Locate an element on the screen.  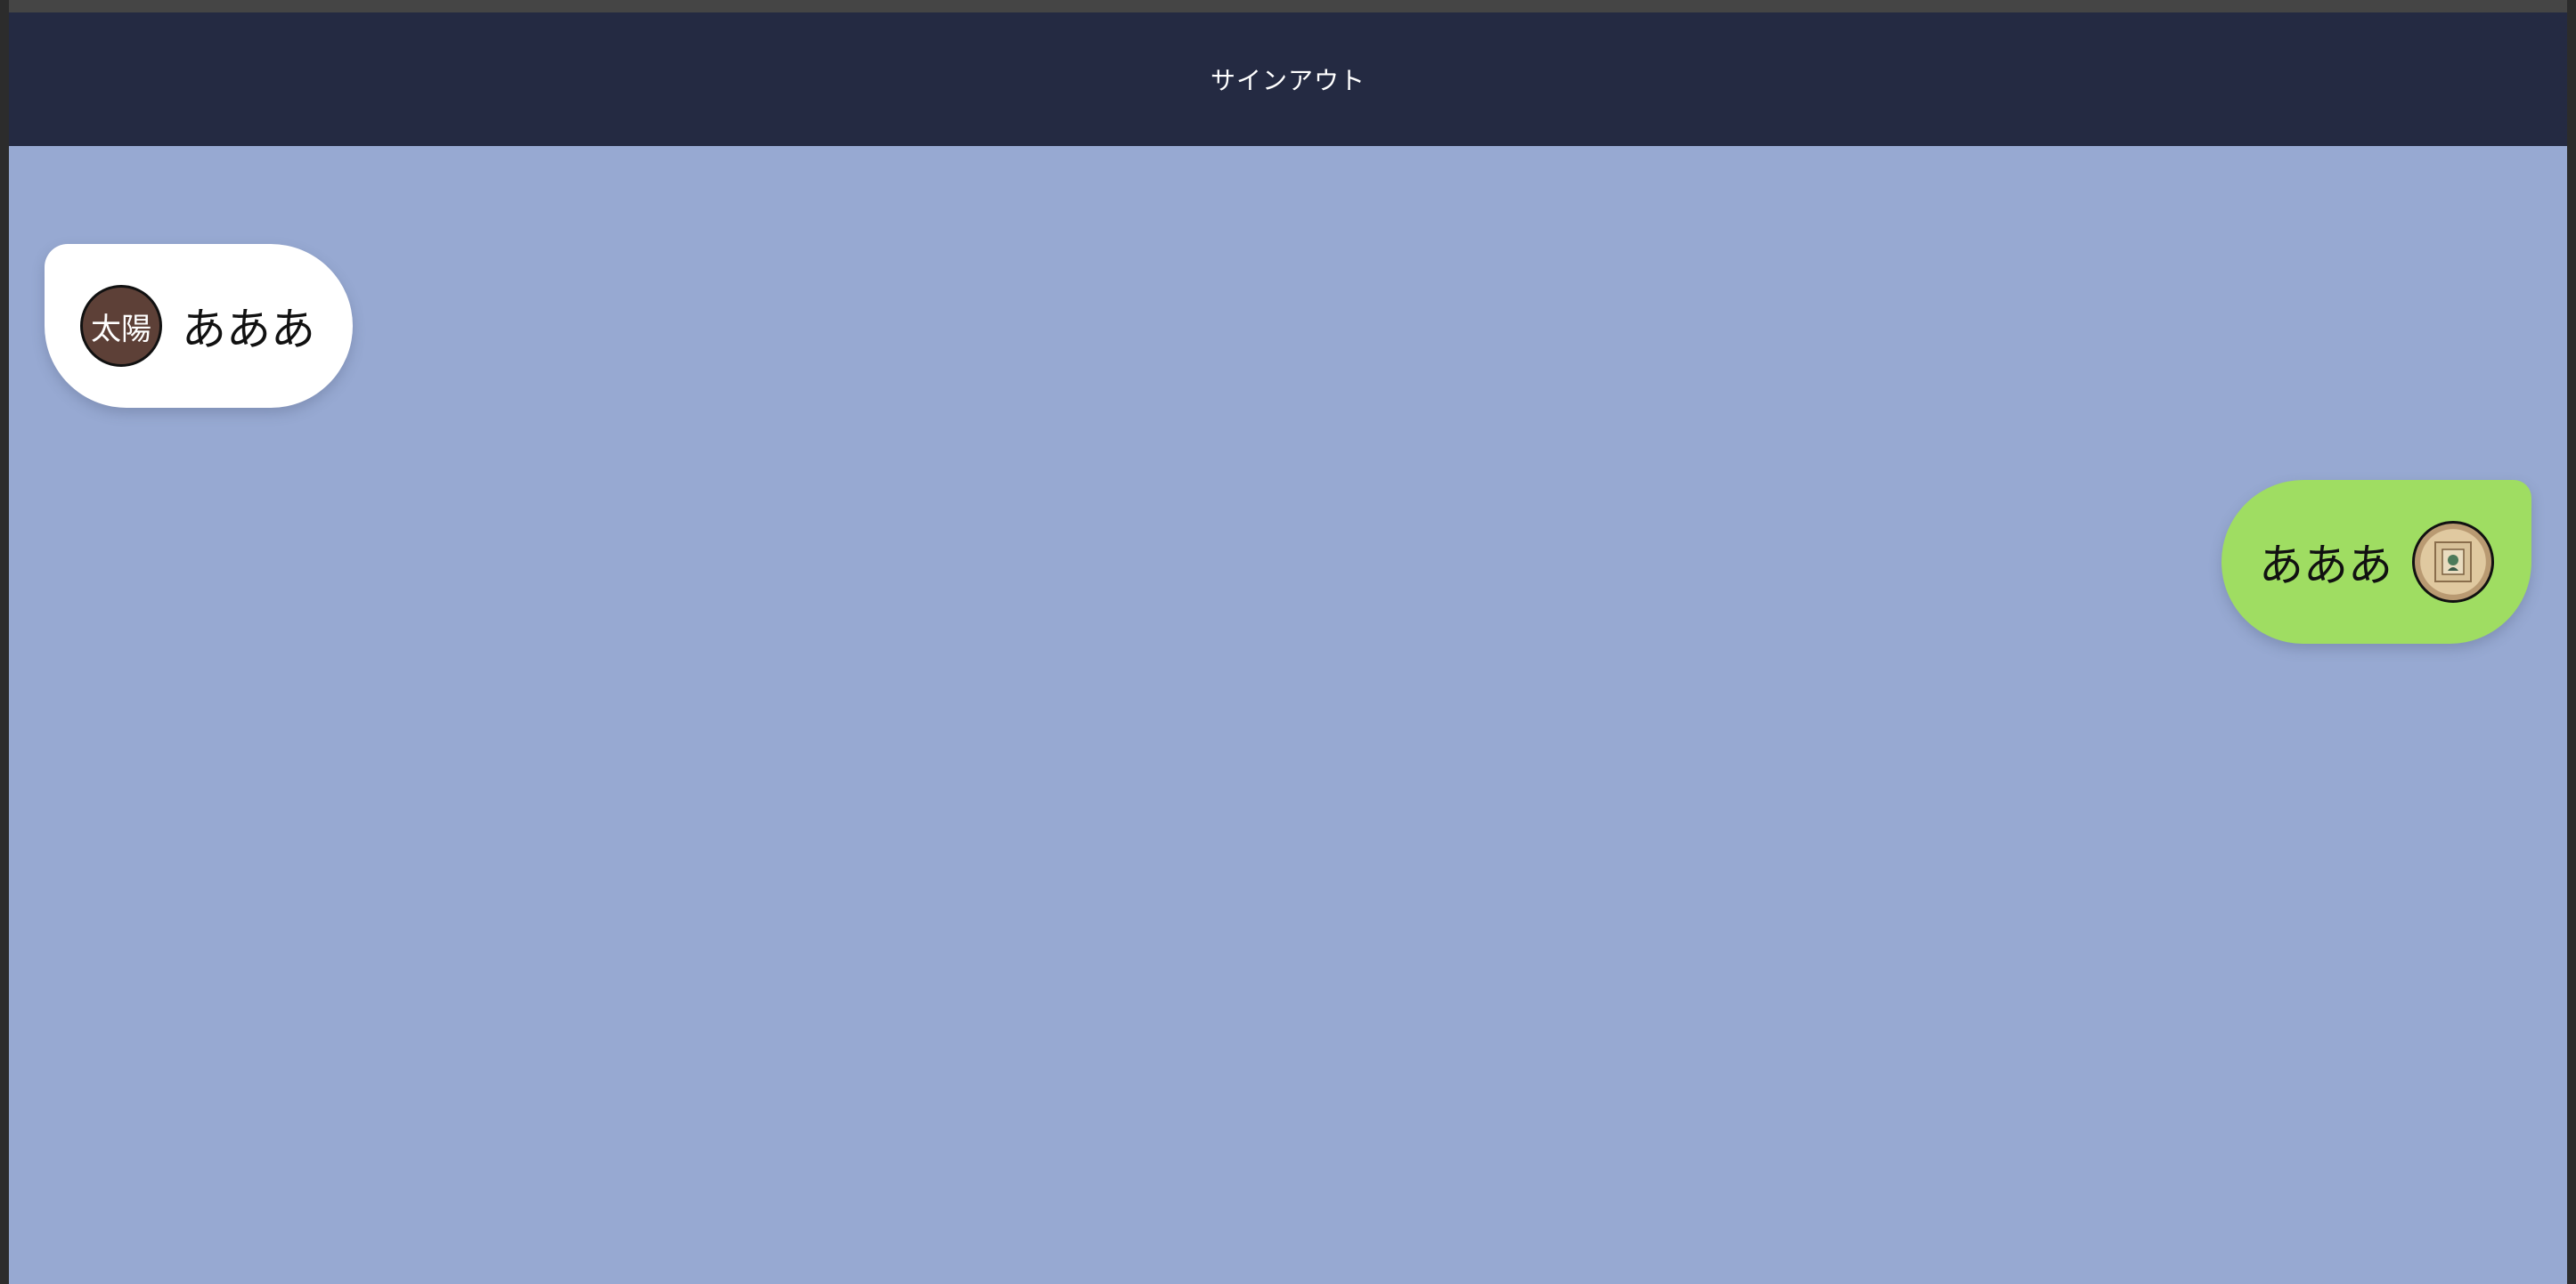
message-bubble-outgoing: あああ is located at coordinates (2376, 562).